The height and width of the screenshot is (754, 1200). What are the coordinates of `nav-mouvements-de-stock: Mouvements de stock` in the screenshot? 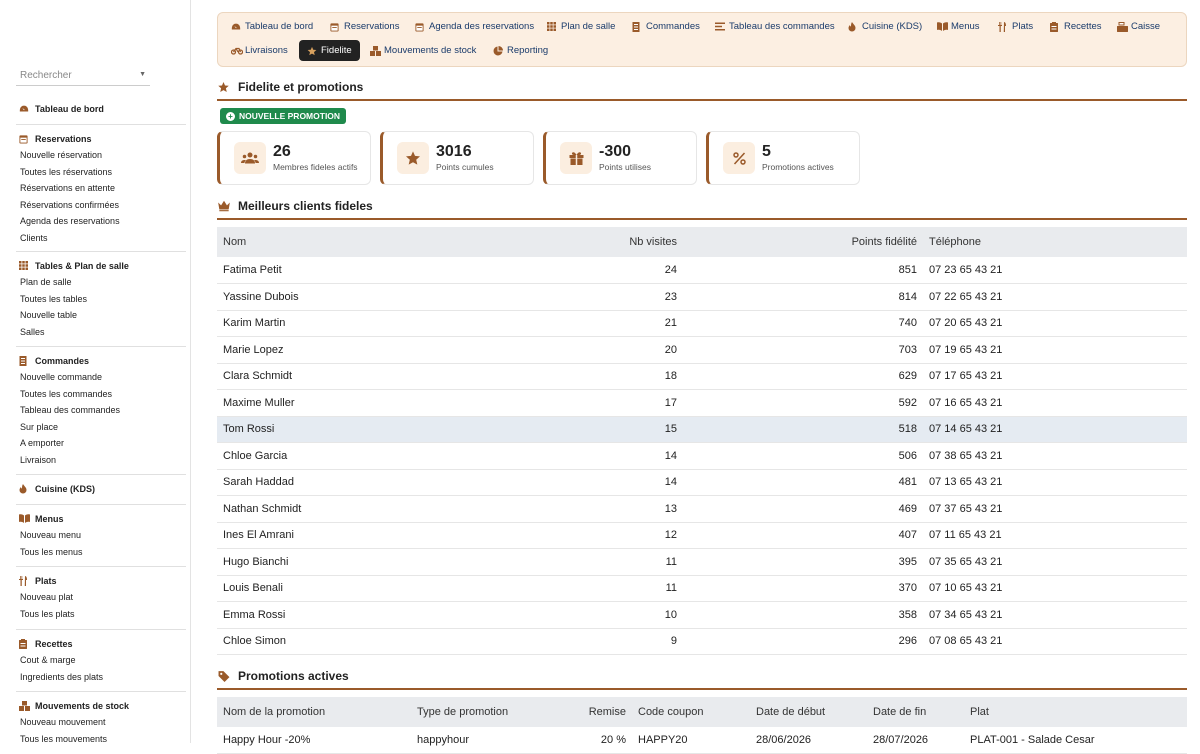 It's located at (423, 50).